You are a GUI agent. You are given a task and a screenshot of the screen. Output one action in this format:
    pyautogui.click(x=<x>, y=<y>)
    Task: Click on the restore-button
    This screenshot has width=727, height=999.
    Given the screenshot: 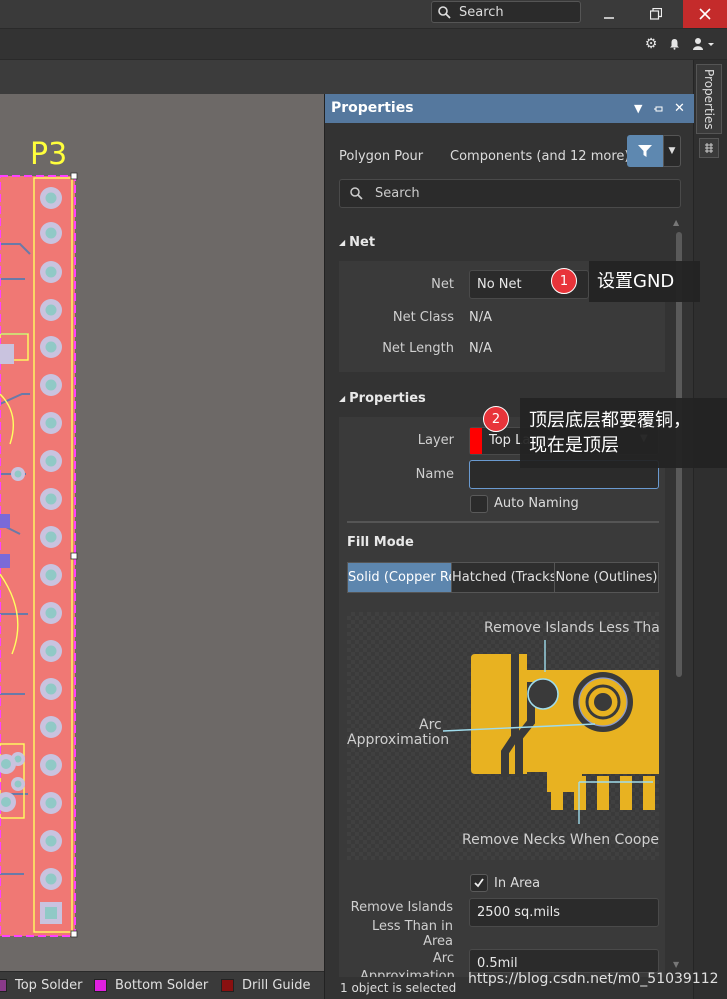 What is the action you would take?
    pyautogui.click(x=656, y=14)
    